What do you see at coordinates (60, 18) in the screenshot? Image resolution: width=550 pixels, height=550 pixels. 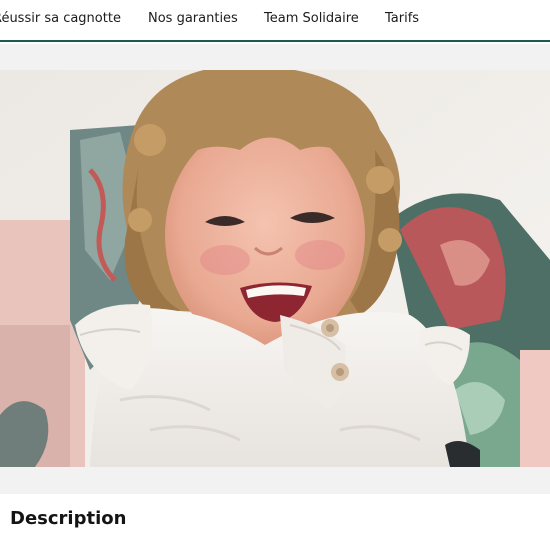 I see `nav-link-reussir-sa-cagnotte: Réussir sa cagnotte` at bounding box center [60, 18].